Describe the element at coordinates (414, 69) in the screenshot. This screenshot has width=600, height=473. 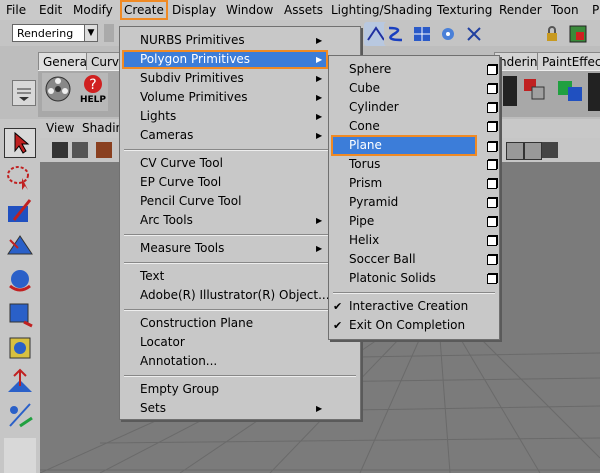
I see `menu-item-sphere: Sphere` at that location.